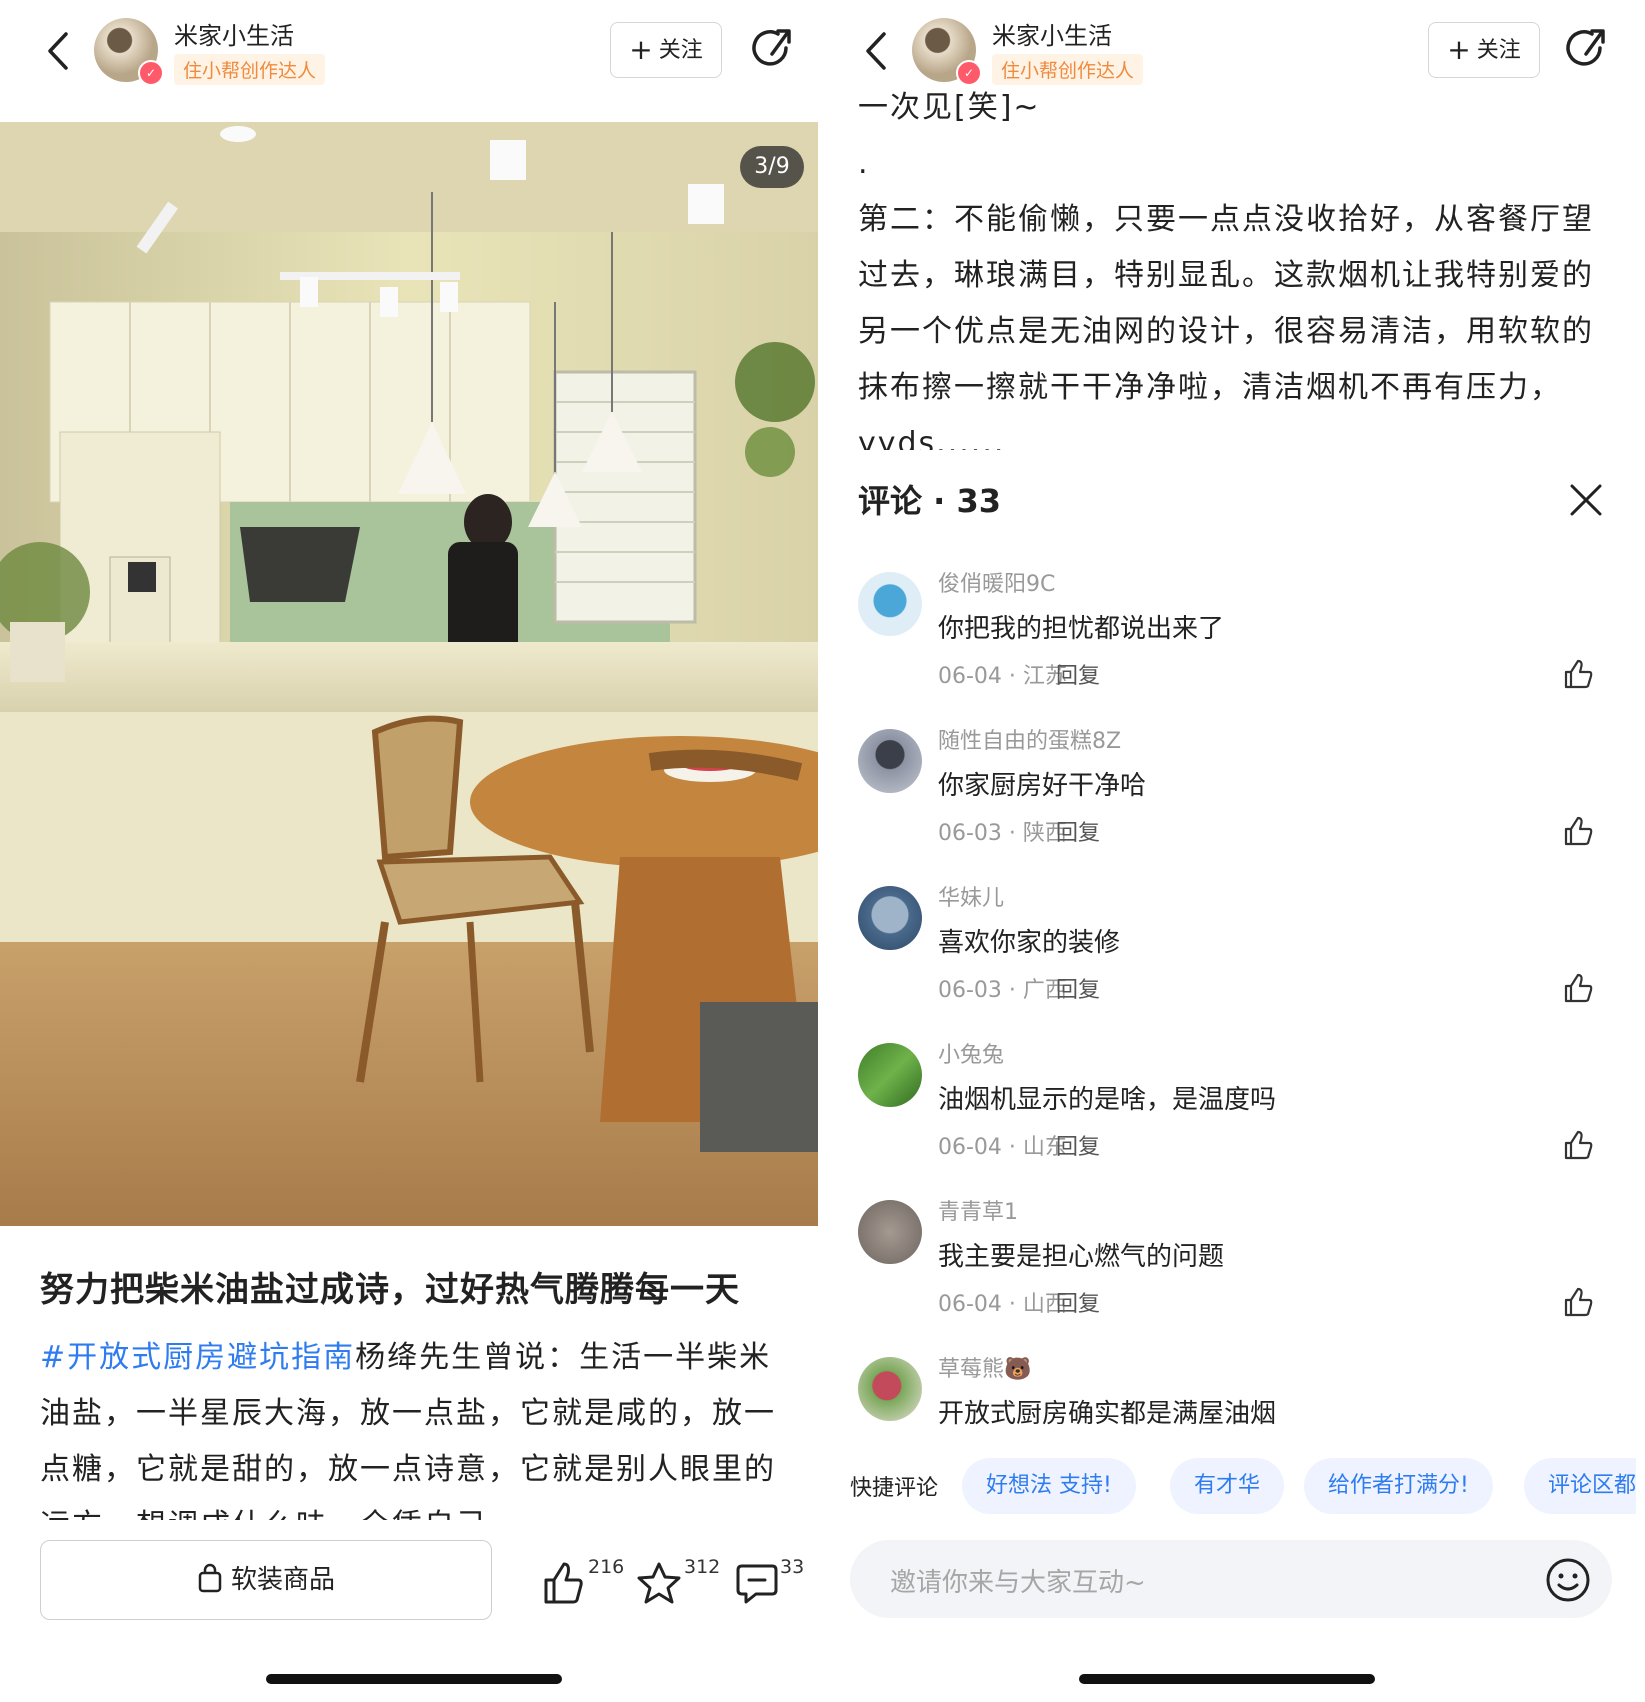 Image resolution: width=1645 pixels, height=1702 pixels. Describe the element at coordinates (890, 501) in the screenshot. I see `comments-label: 评论` at that location.